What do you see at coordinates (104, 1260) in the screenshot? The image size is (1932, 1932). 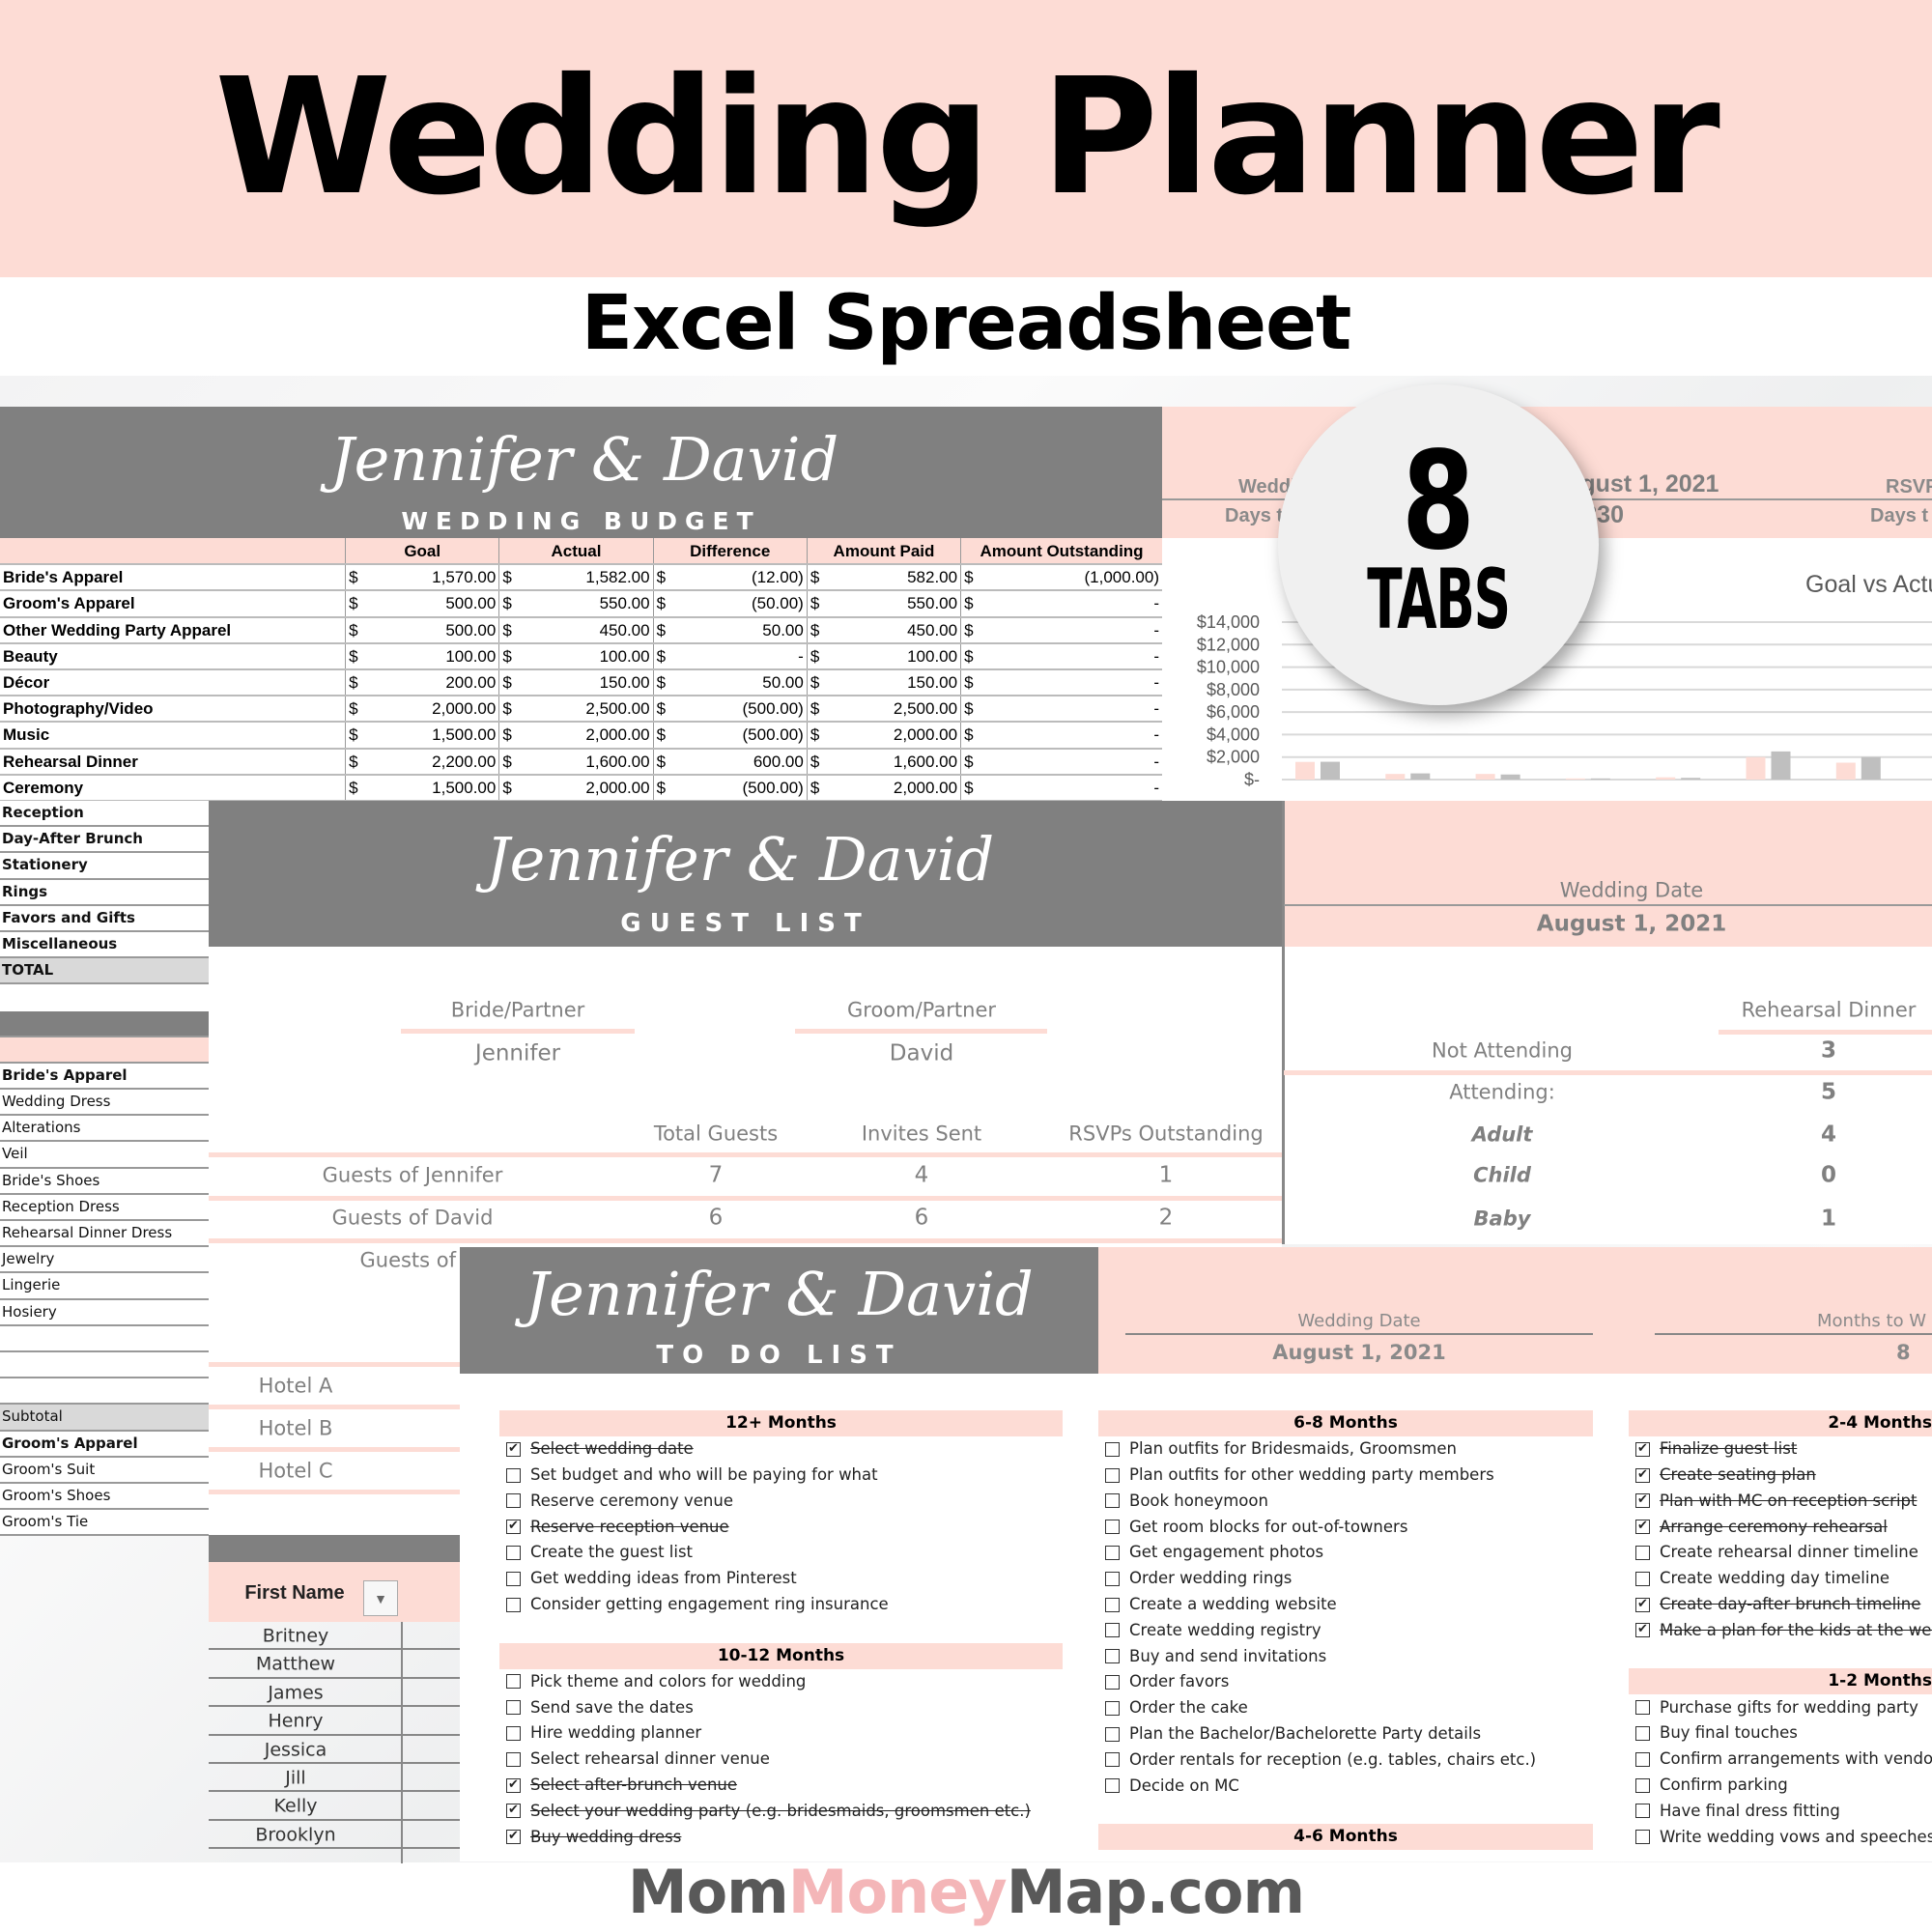 I see `detail-row: Jewelry` at bounding box center [104, 1260].